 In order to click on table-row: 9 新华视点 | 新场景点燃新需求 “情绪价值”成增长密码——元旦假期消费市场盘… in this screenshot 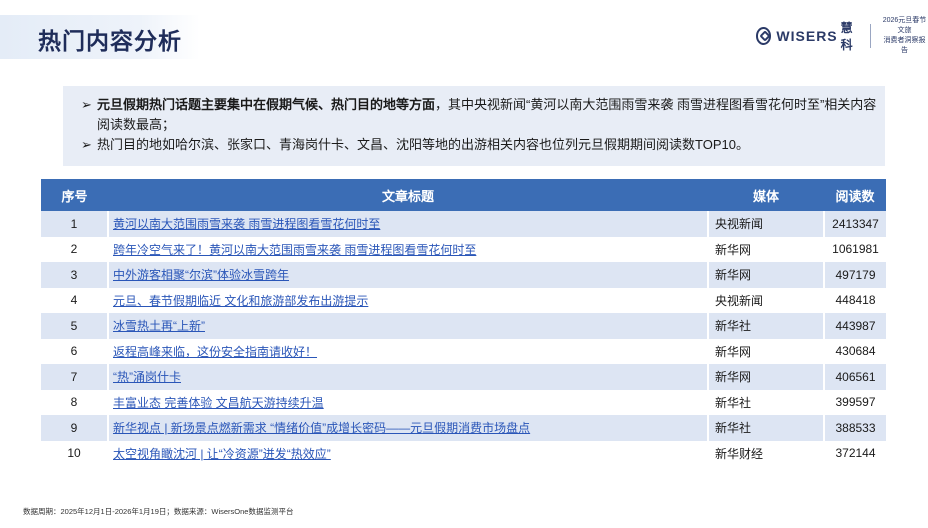, I will do `click(463, 428)`.